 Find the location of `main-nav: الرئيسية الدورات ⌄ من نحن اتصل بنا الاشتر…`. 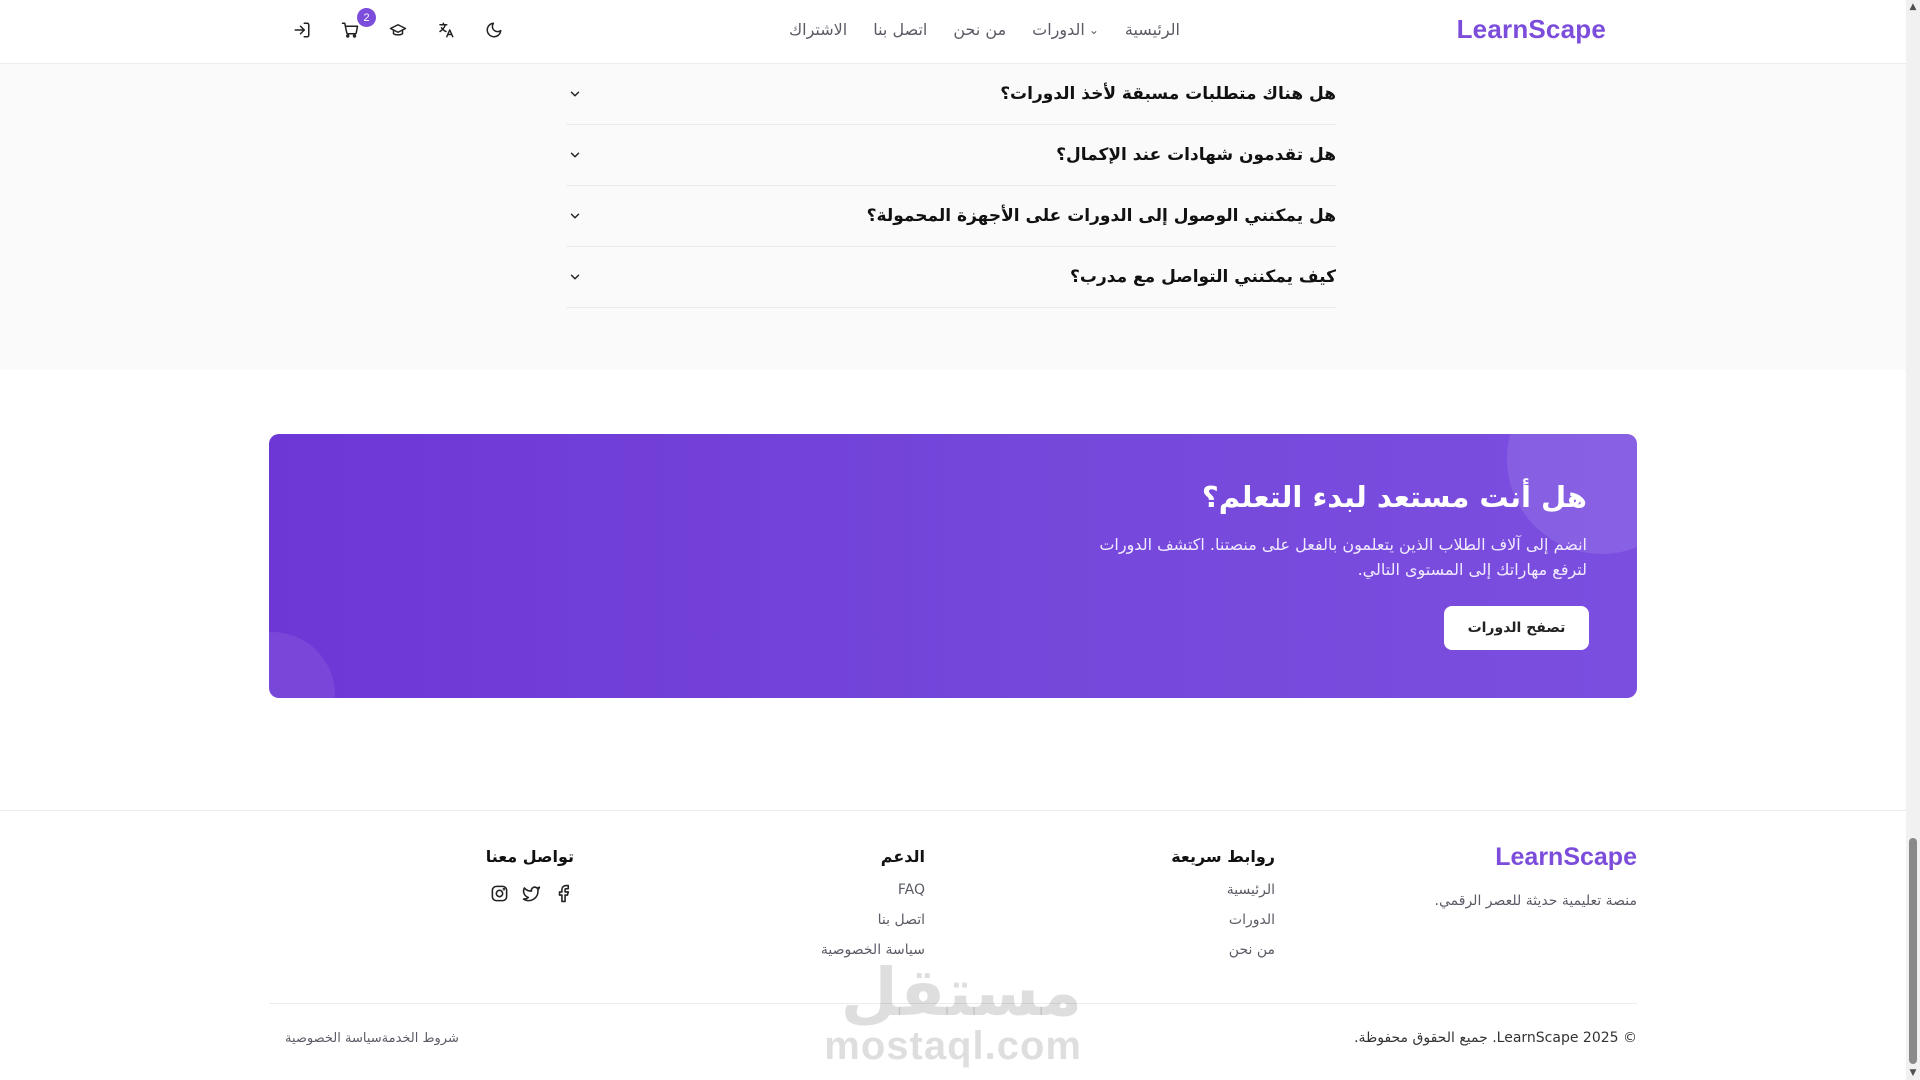

main-nav: الرئيسية الدورات ⌄ من نحن اتصل بنا الاشتر… is located at coordinates (984, 29).